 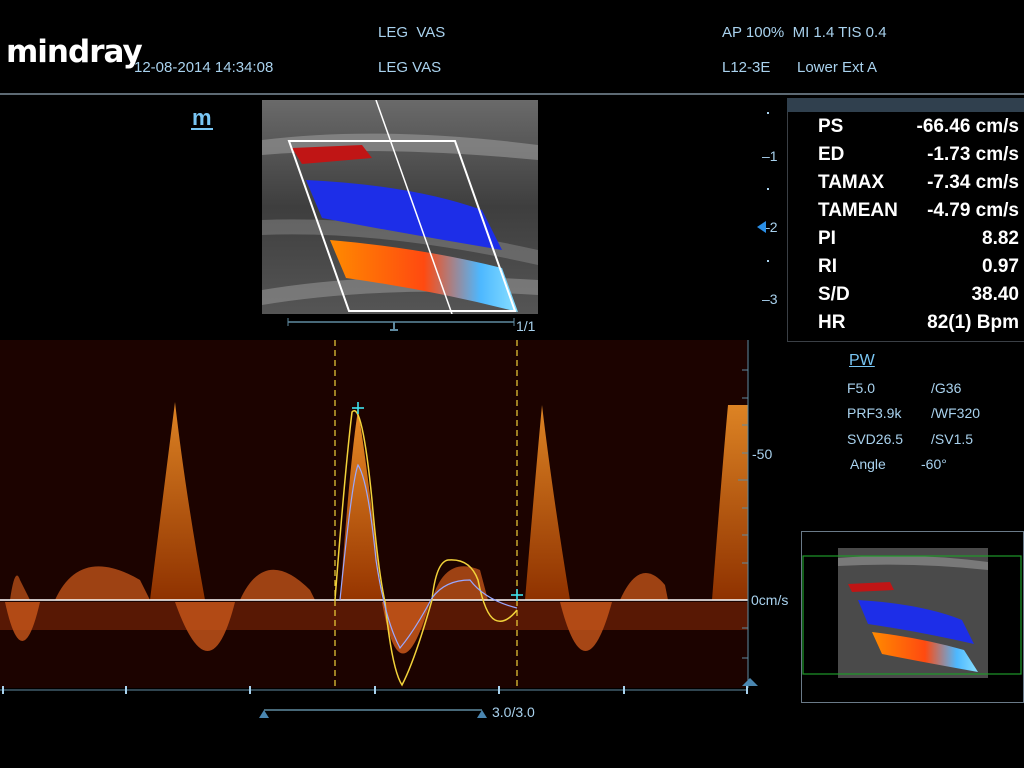 What do you see at coordinates (837, 67) in the screenshot?
I see `preset-name: Lower Ext A` at bounding box center [837, 67].